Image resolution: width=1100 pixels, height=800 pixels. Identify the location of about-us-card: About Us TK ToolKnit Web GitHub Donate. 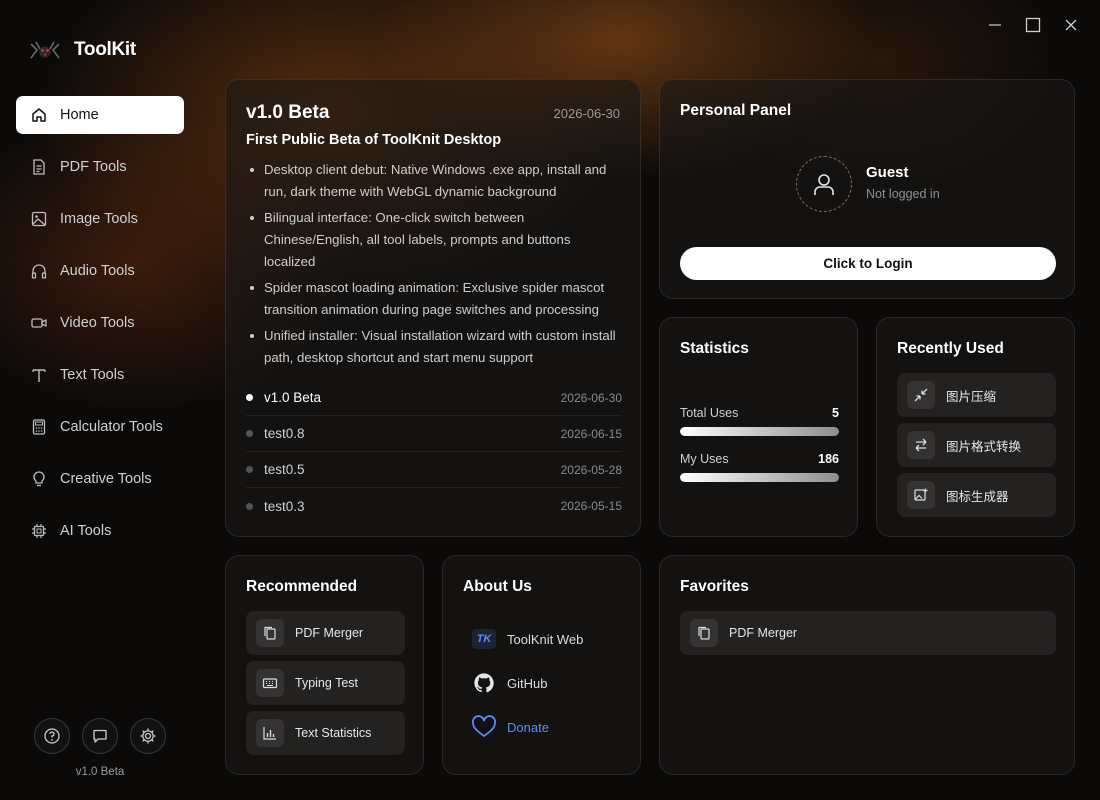
(541, 665).